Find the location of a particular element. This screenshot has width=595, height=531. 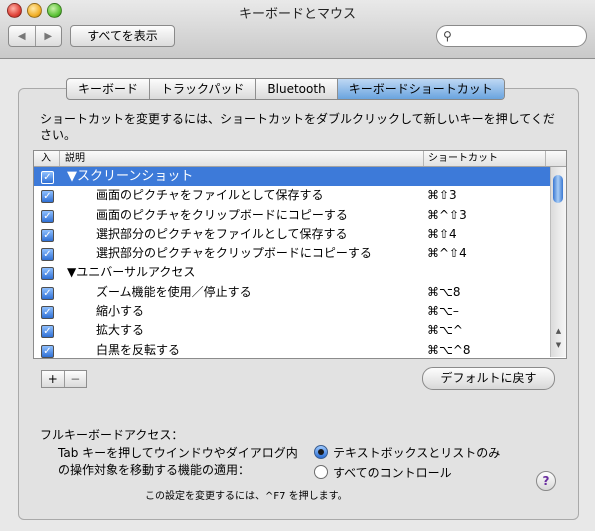

shortcut-description: 画面のピクチャをクリップボードにコピーする is located at coordinates (222, 214).